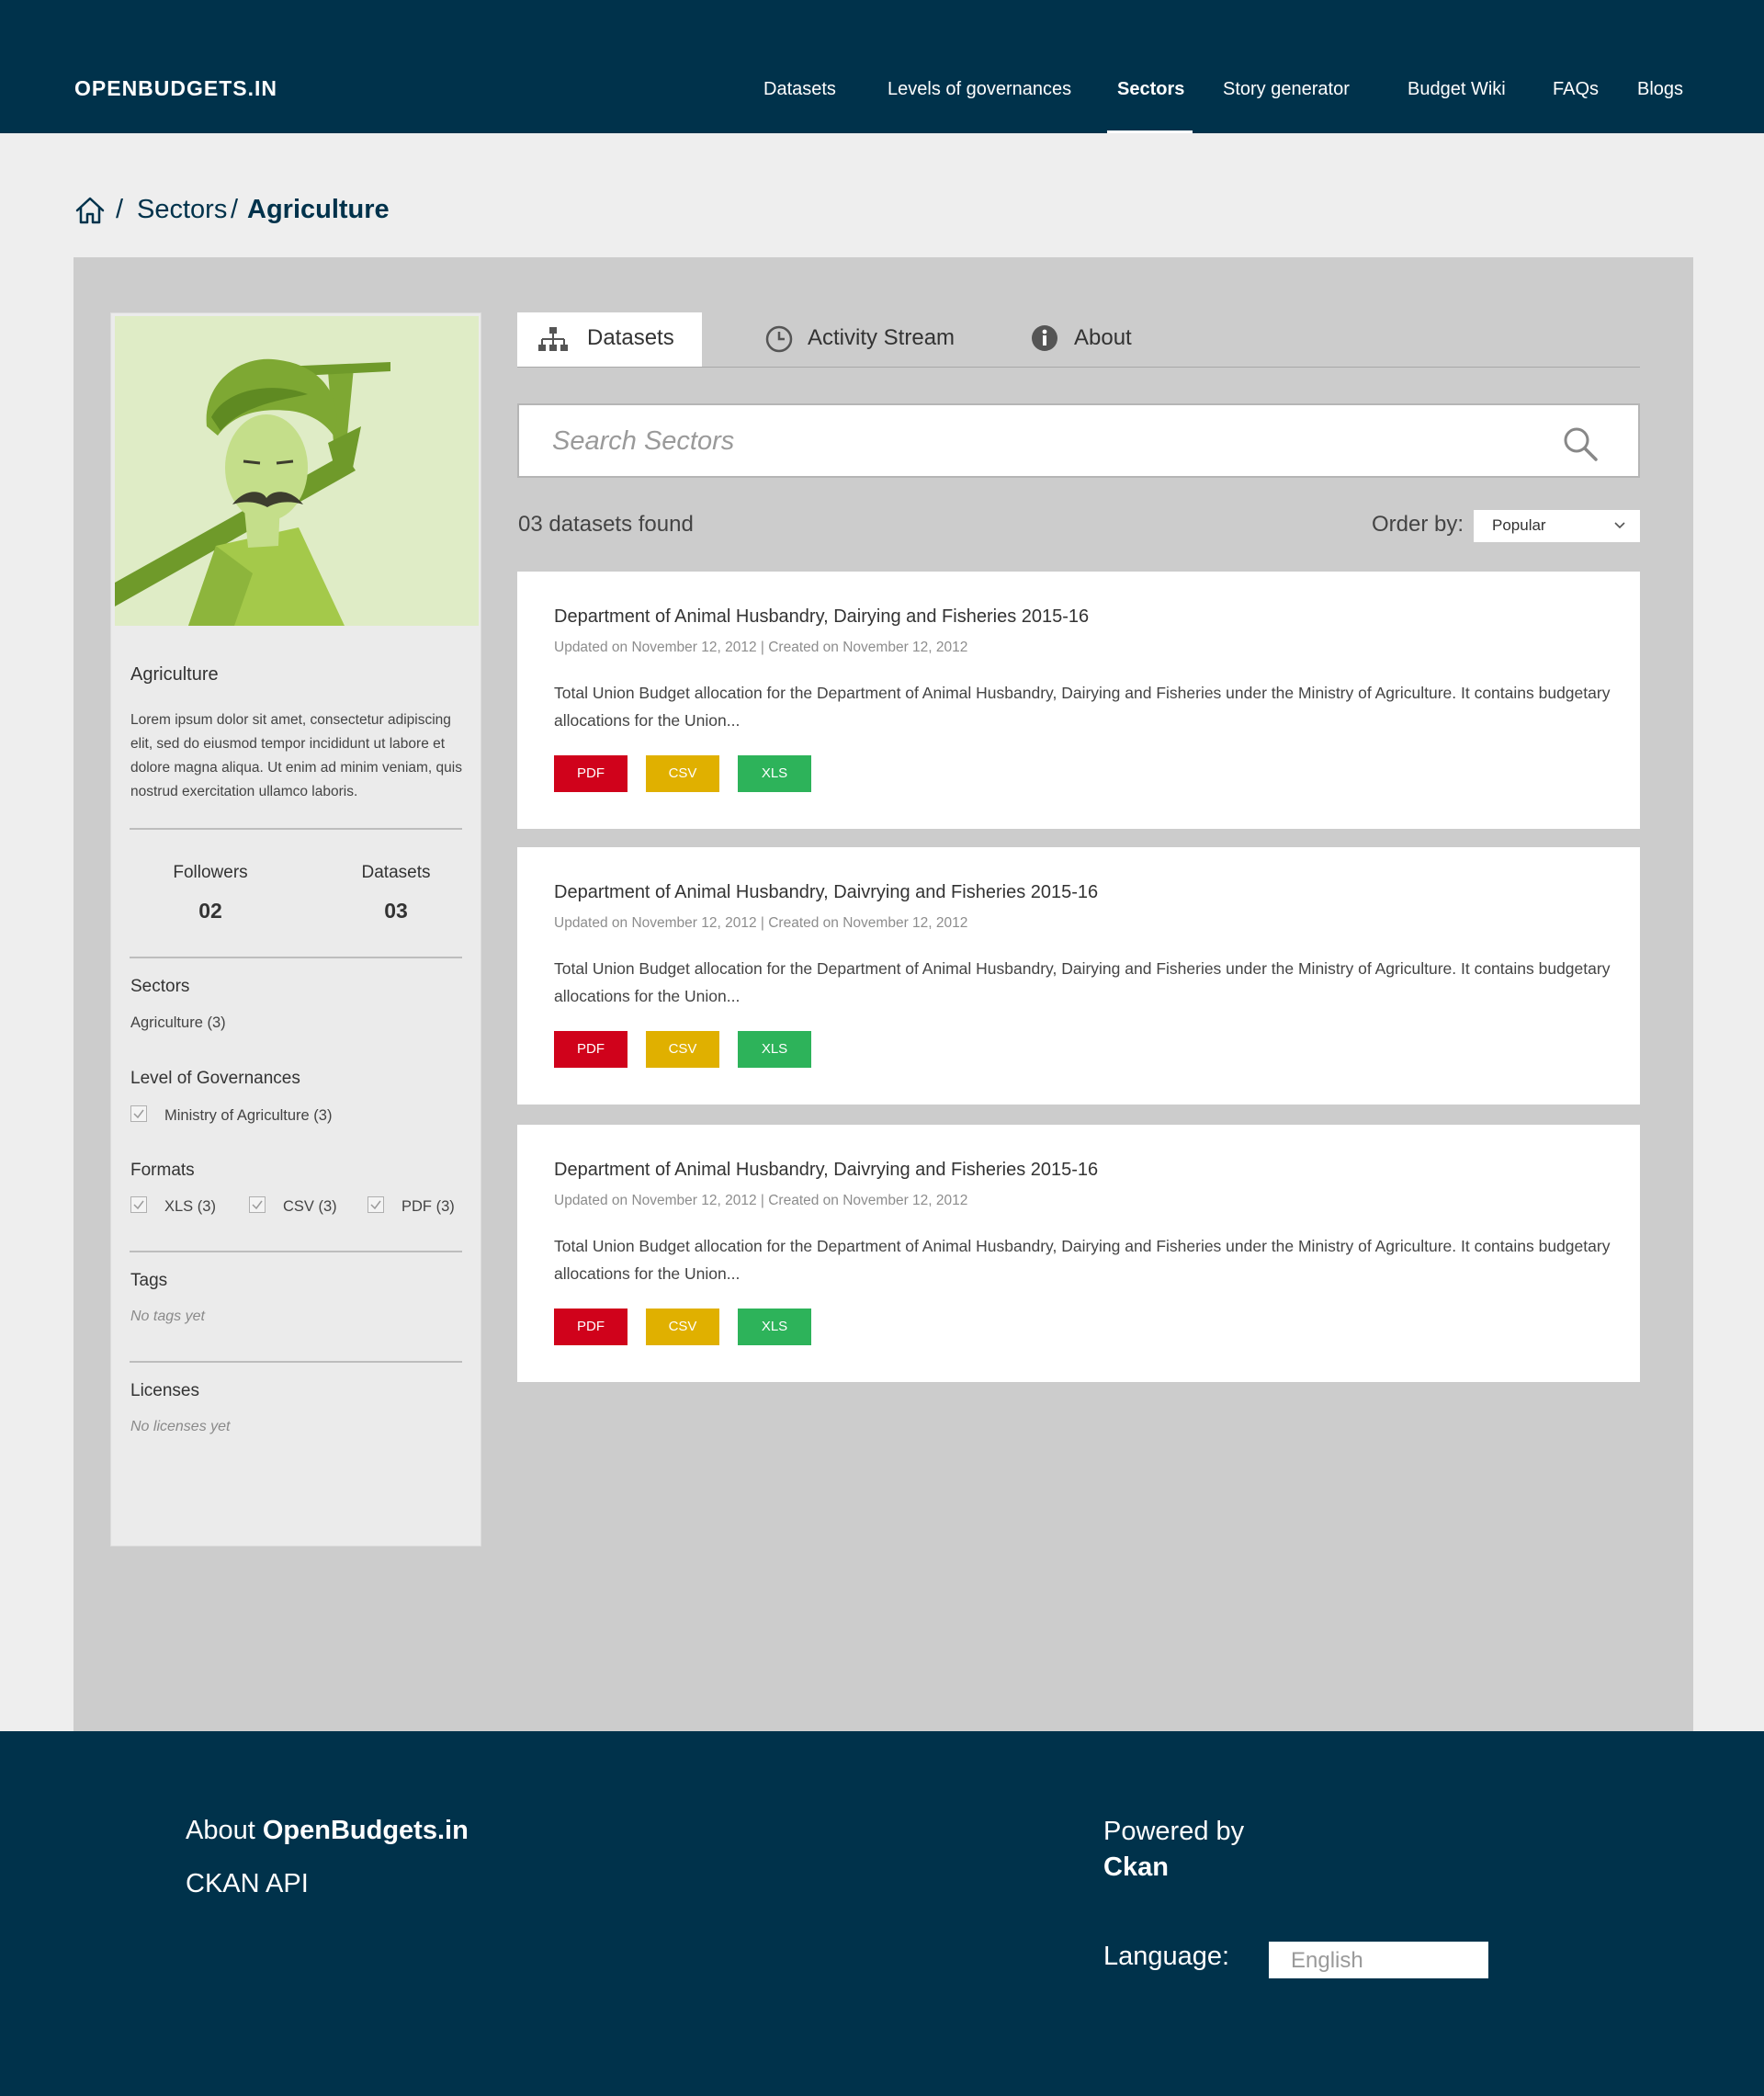 This screenshot has width=1764, height=2096. What do you see at coordinates (167, 1316) in the screenshot?
I see `tags-empty-text: No tags yet` at bounding box center [167, 1316].